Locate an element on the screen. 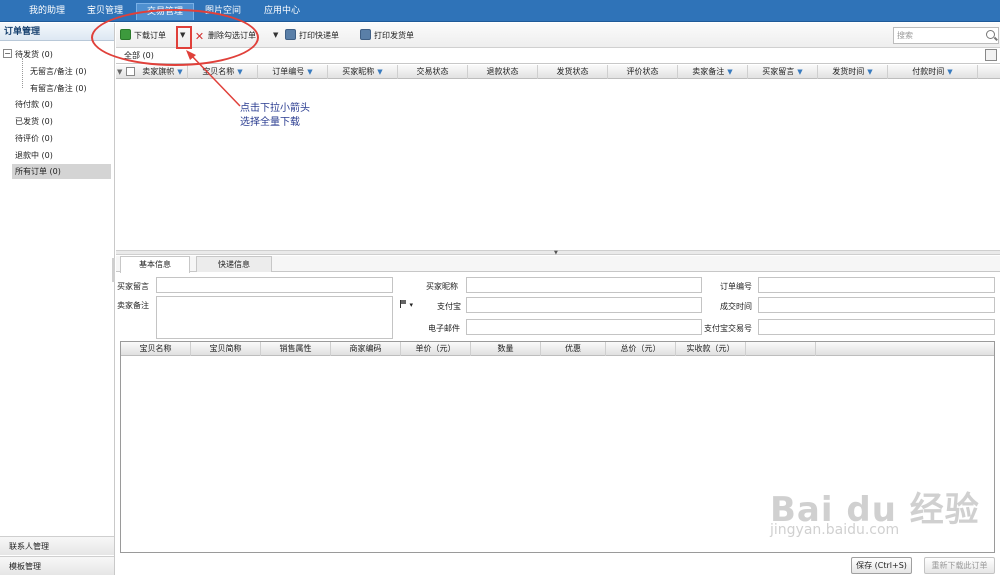 The width and height of the screenshot is (1000, 575). col-seller-note: 卖家备注 ▼ is located at coordinates (713, 72).